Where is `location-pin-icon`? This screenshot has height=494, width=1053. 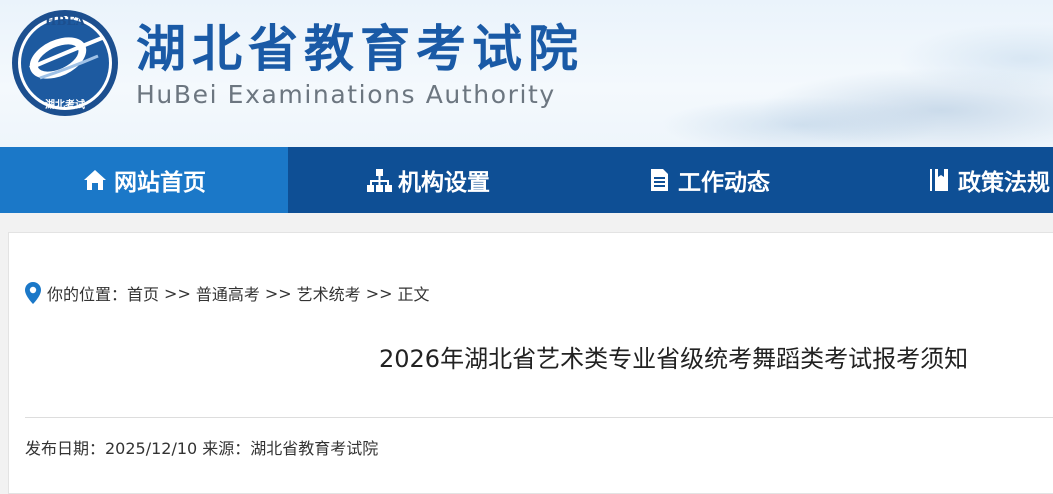
location-pin-icon is located at coordinates (33, 293).